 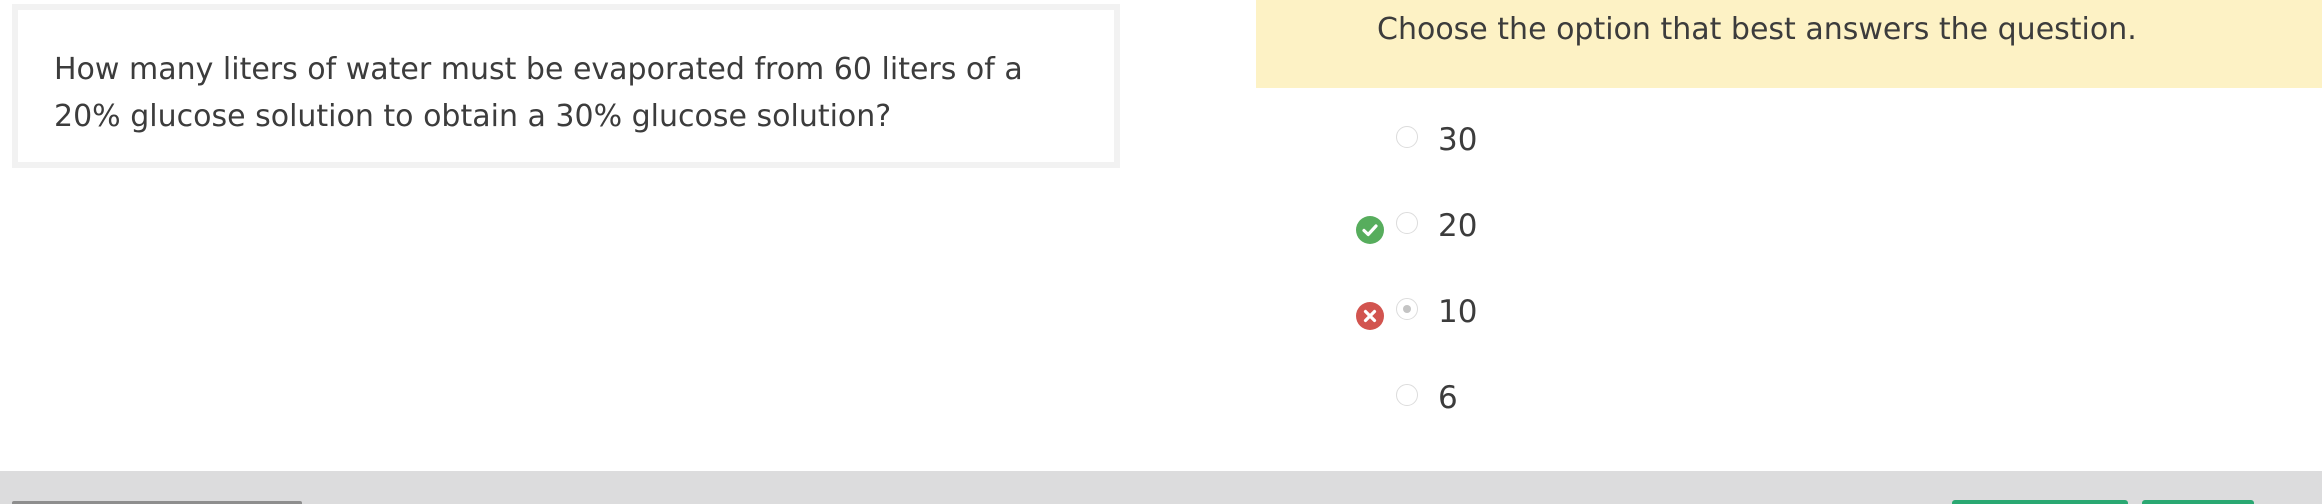 I want to click on option-label: 6, so click(x=1448, y=398).